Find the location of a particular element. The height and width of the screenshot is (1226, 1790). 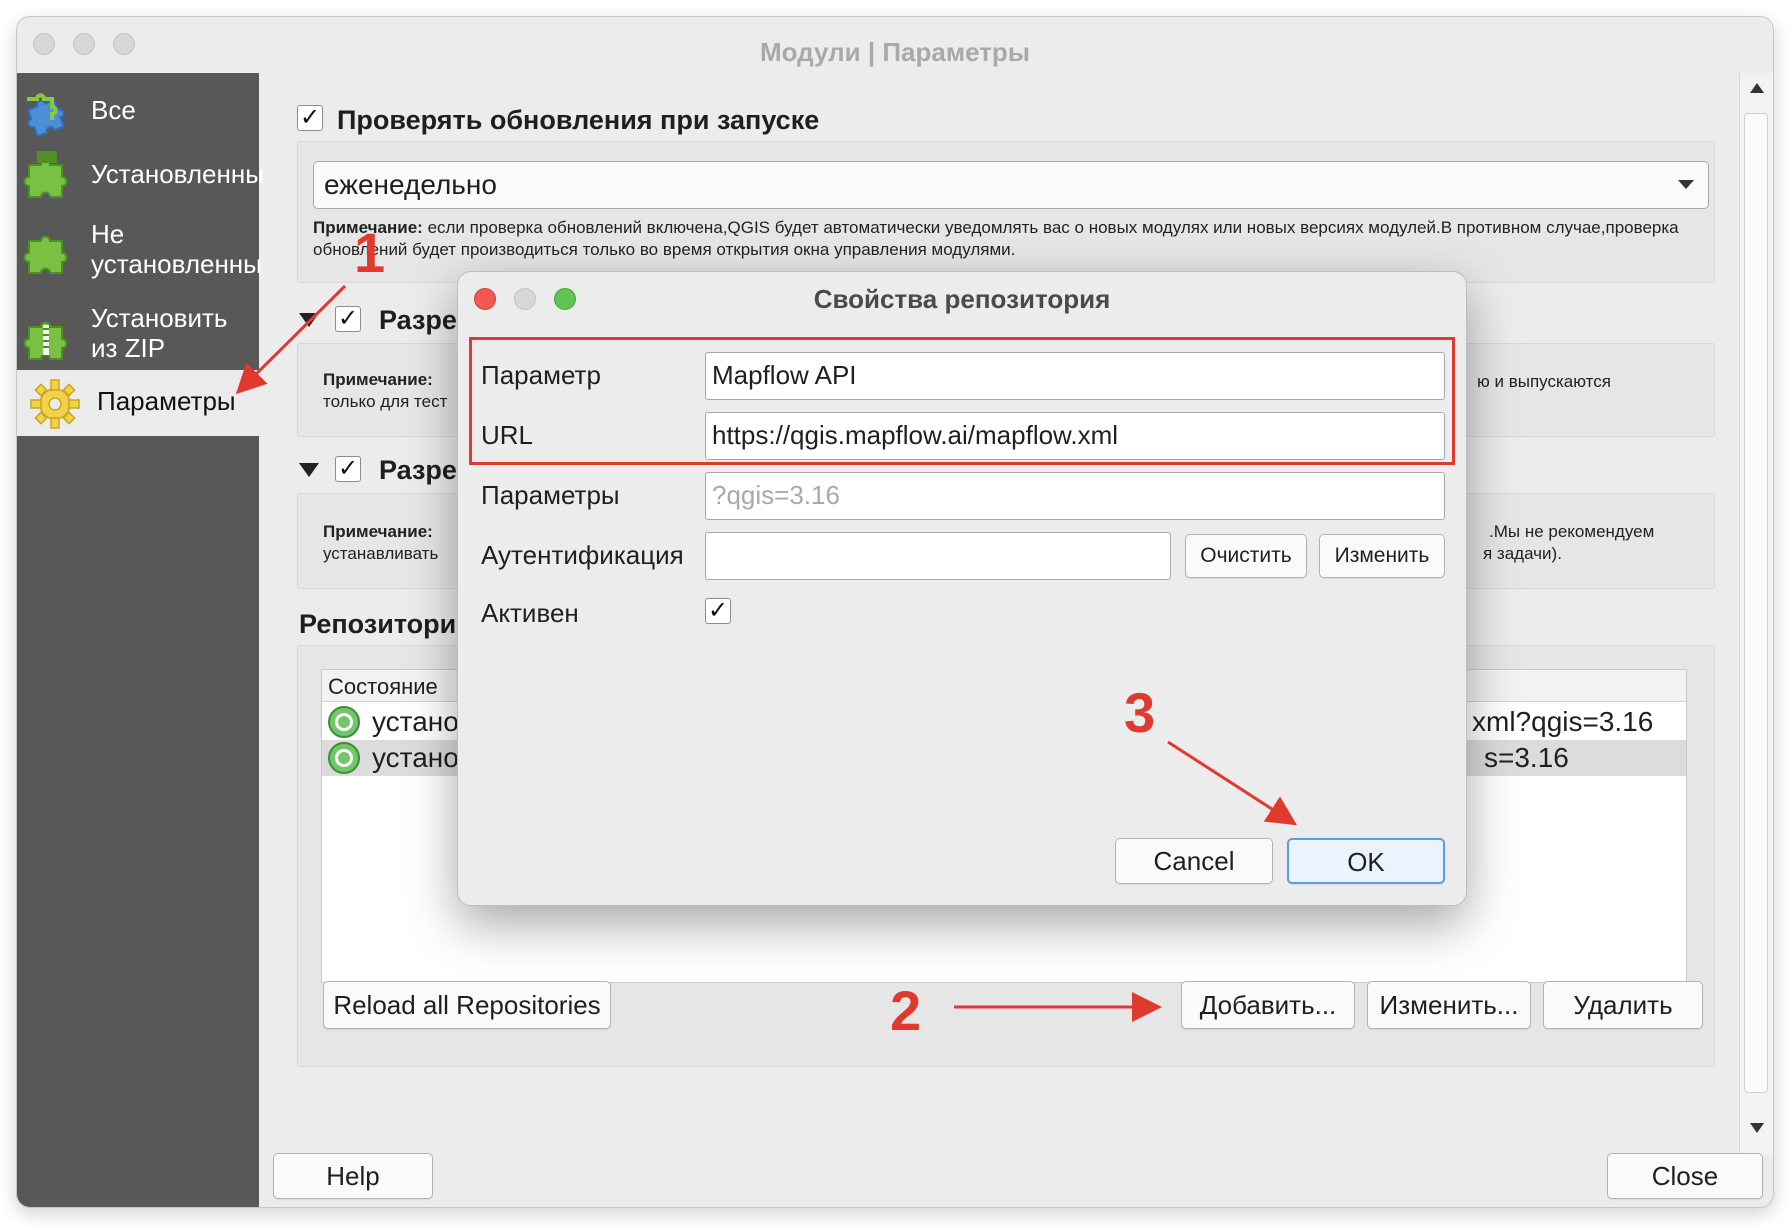

sidebar-item-label: Параметры is located at coordinates (166, 401).